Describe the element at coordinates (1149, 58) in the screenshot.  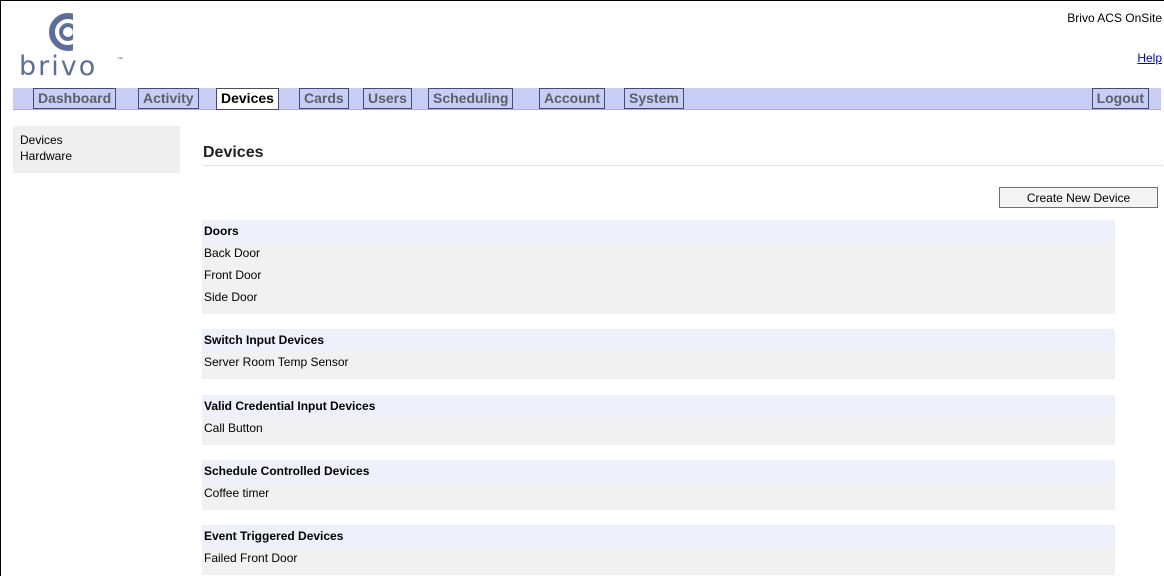
I see `help-link: Help` at that location.